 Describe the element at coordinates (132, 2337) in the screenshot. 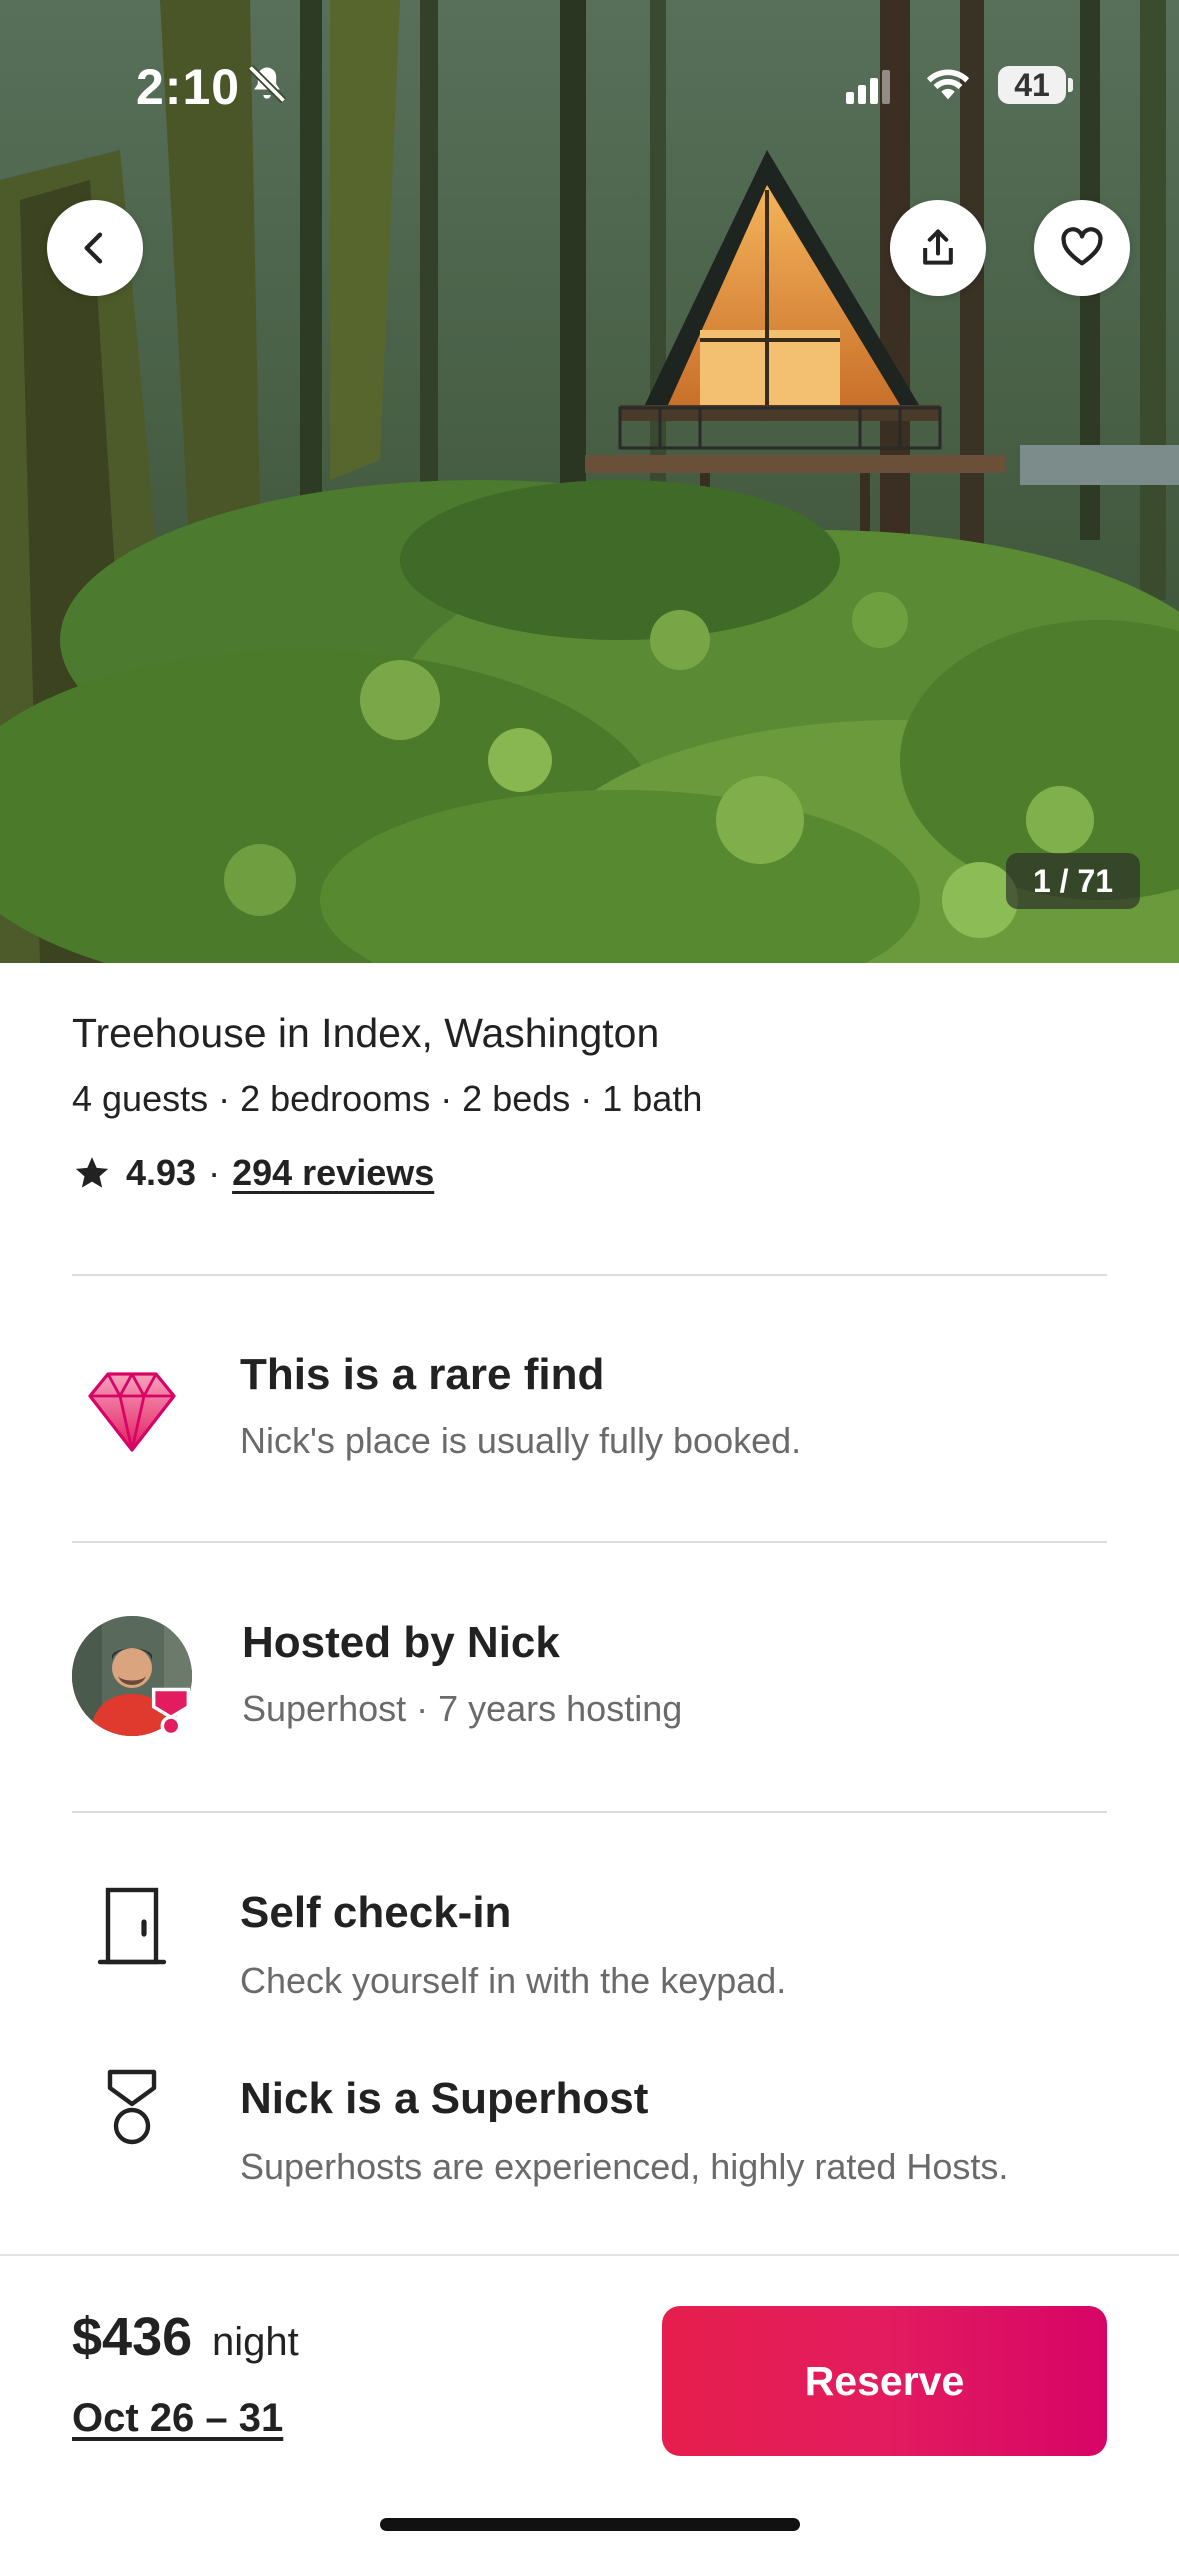

I see `nightly-price: $436` at that location.